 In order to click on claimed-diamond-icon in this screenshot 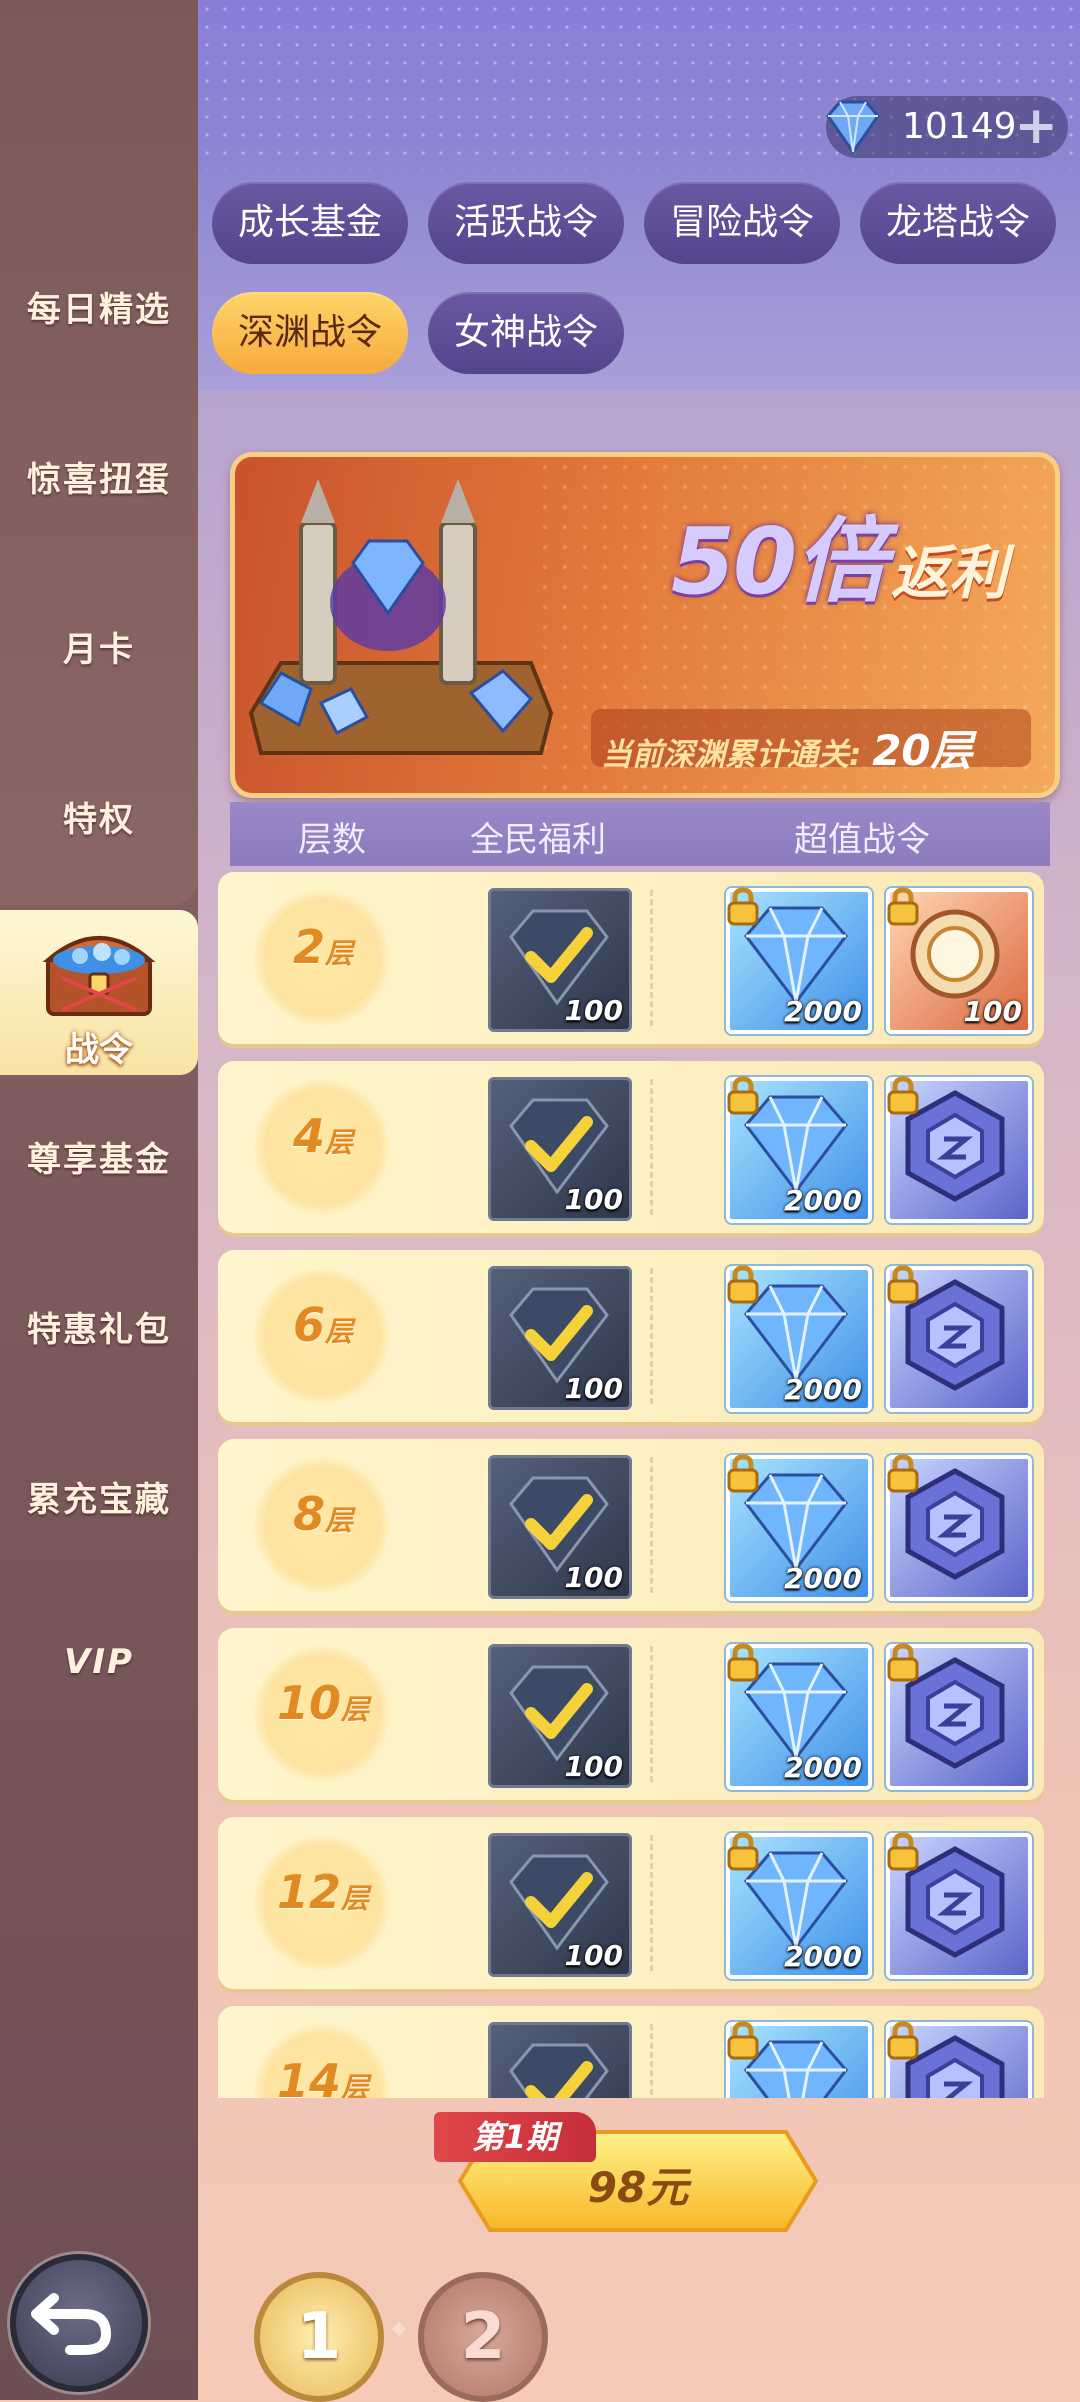, I will do `click(559, 2070)`.